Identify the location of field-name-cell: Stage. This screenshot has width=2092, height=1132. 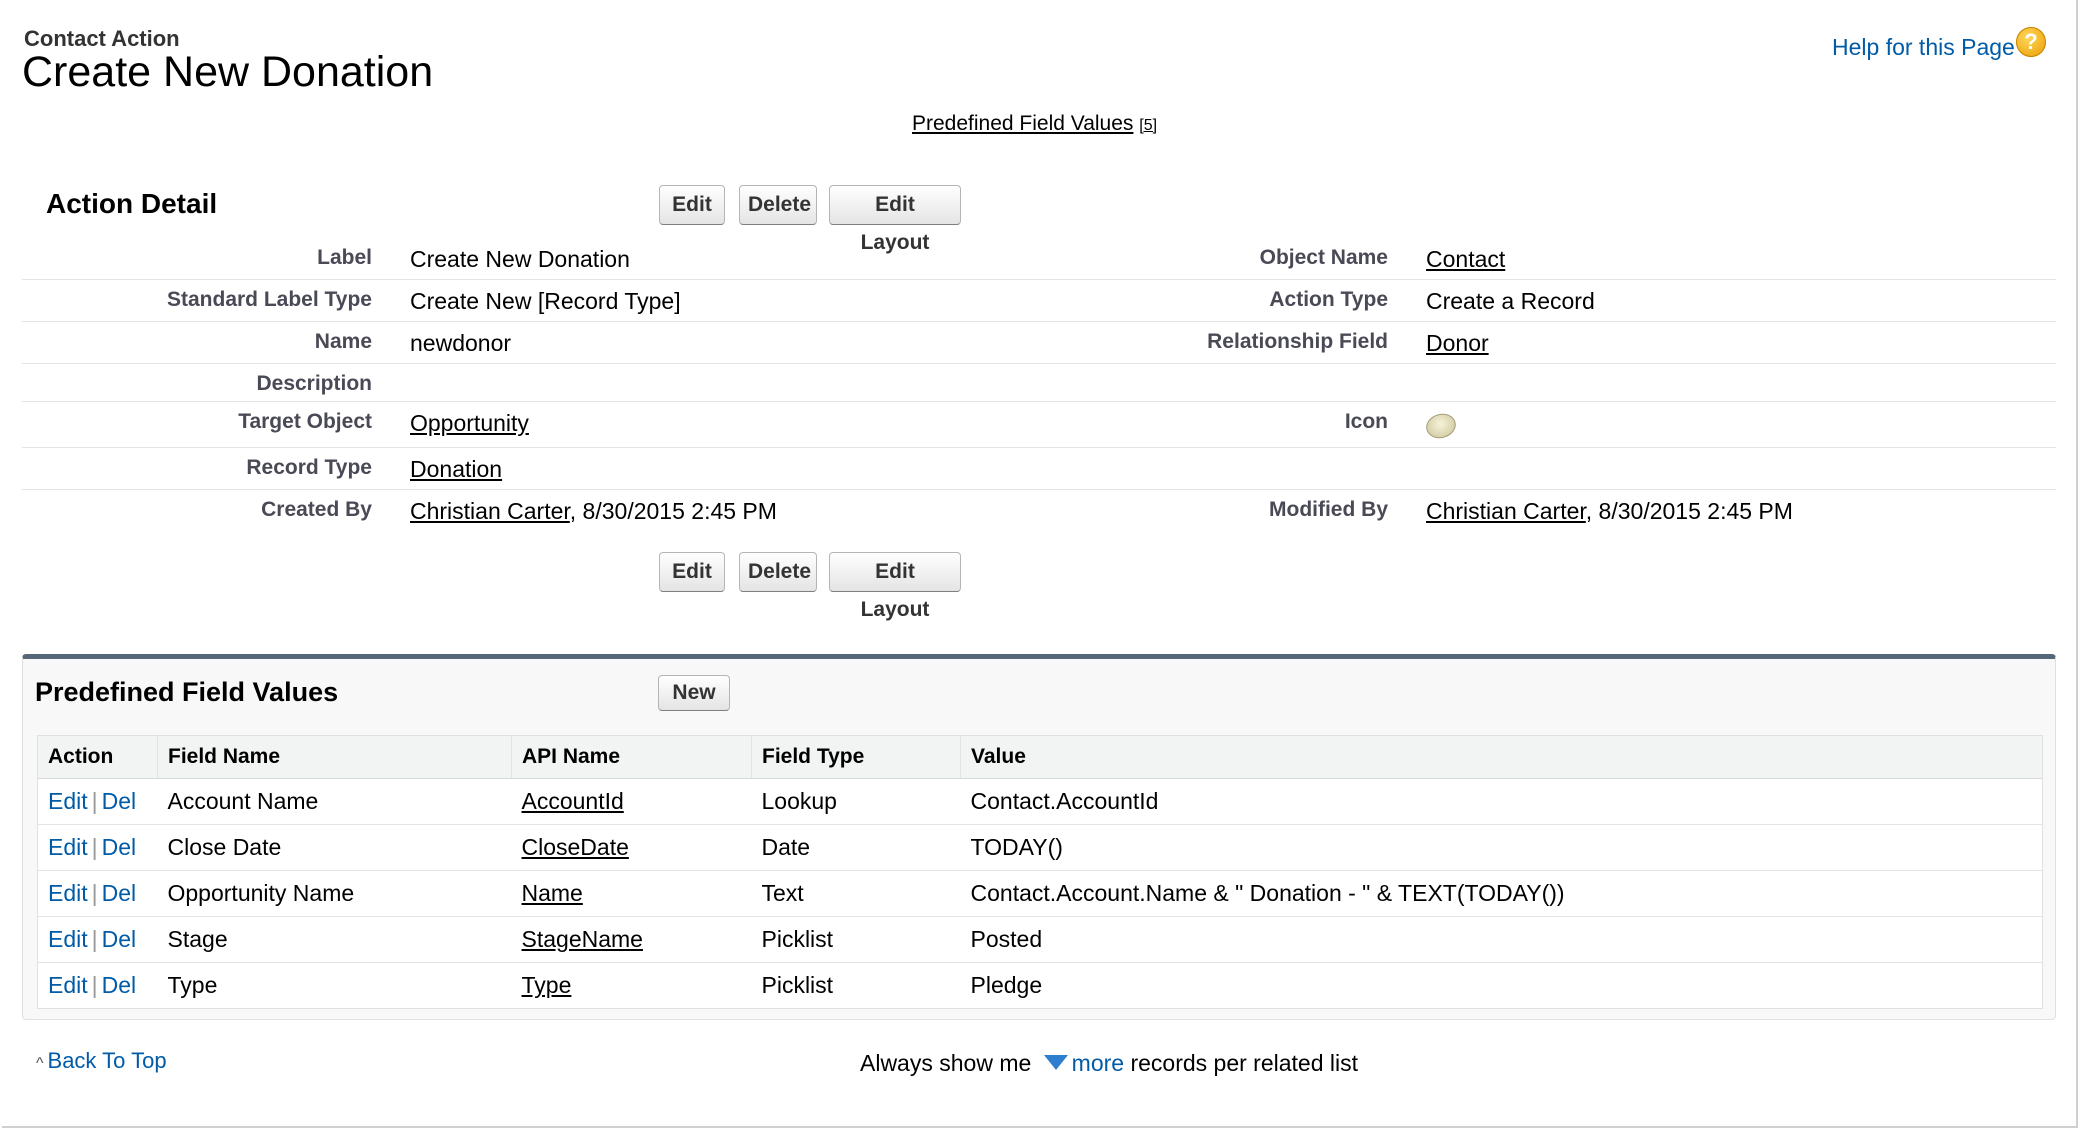
(334, 939).